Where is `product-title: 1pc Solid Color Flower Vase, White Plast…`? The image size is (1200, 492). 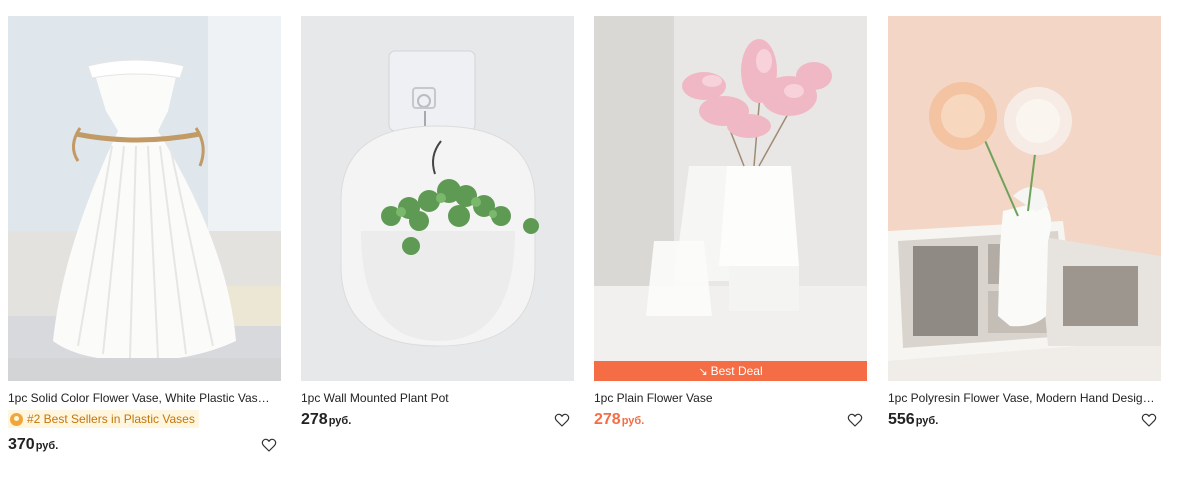 product-title: 1pc Solid Color Flower Vase, White Plast… is located at coordinates (142, 398).